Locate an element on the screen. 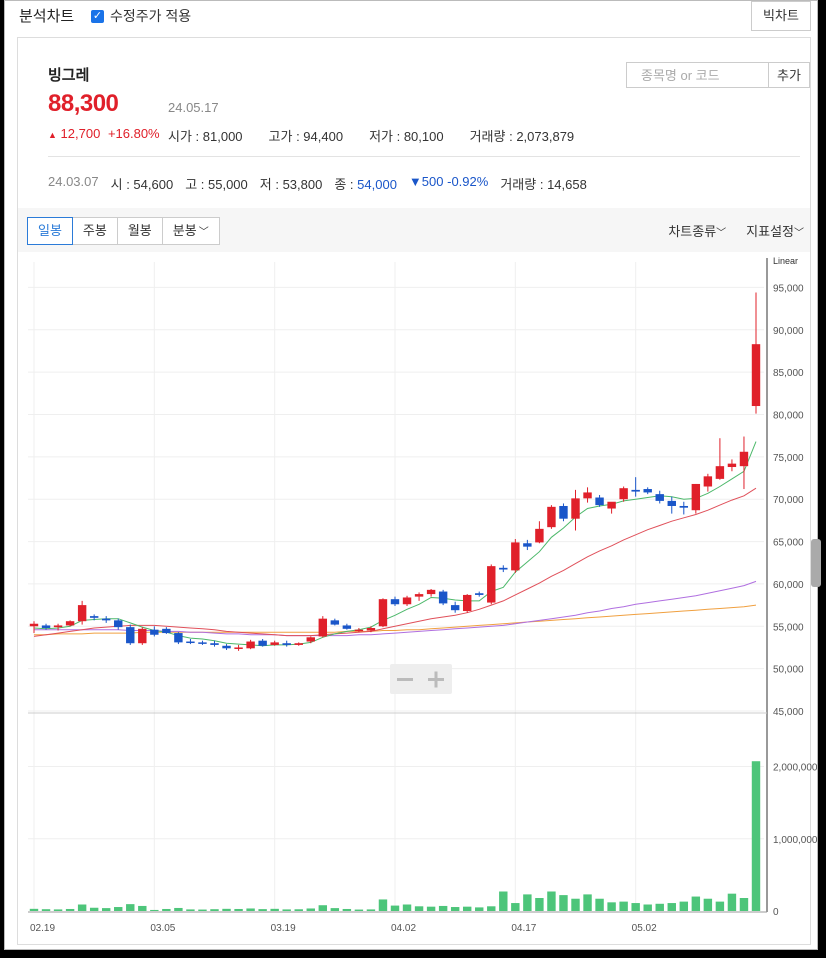 This screenshot has height=958, width=826. zoom-out-icon is located at coordinates (405, 679).